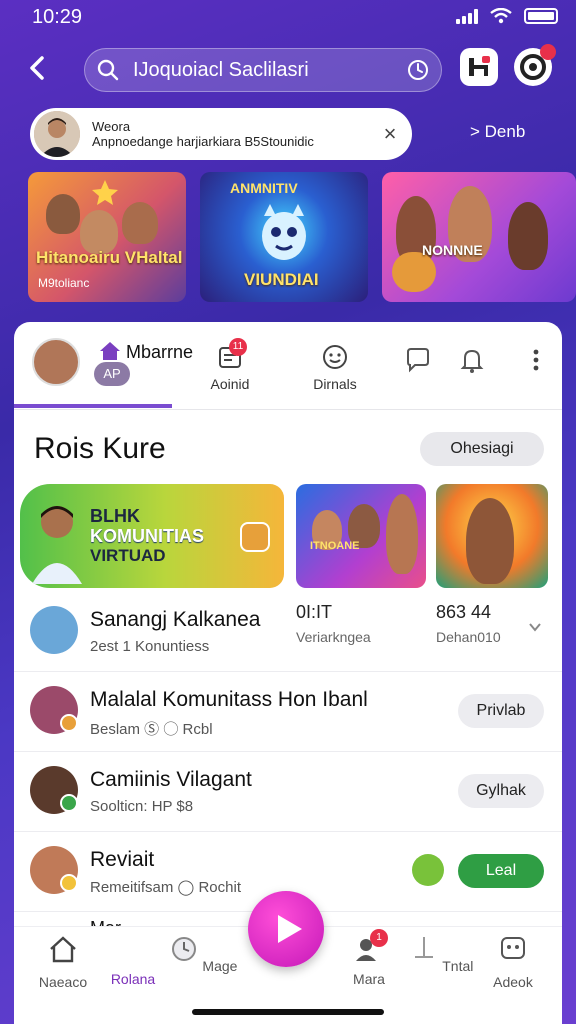 The width and height of the screenshot is (576, 1024). I want to click on face-icon, so click(335, 357).